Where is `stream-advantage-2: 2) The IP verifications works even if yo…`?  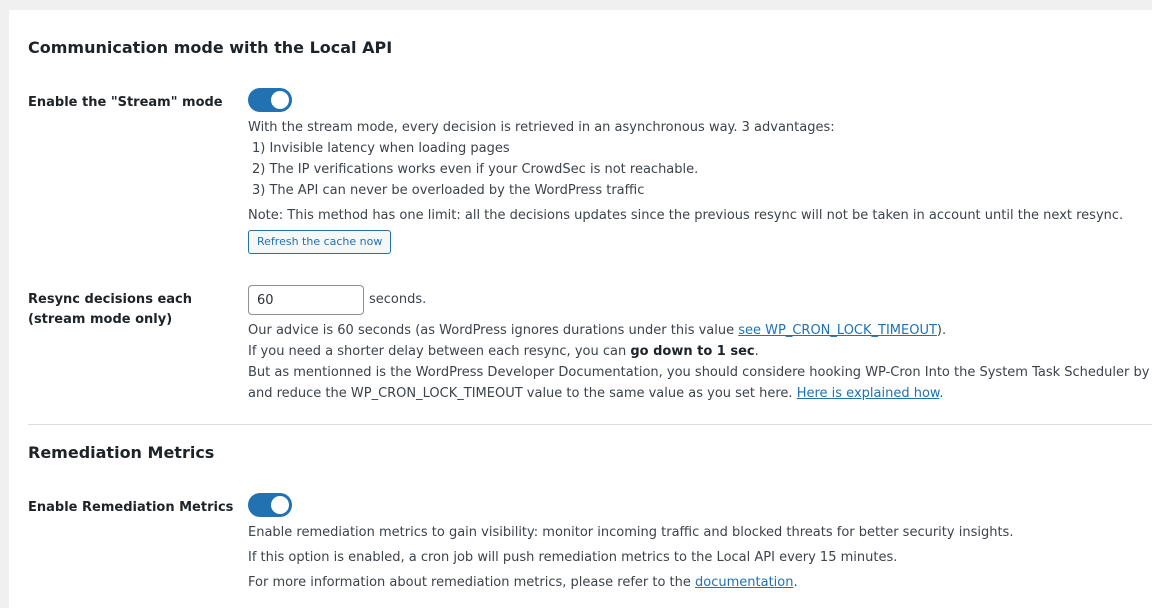
stream-advantage-2: 2) The IP verifications works even if yo… is located at coordinates (475, 169).